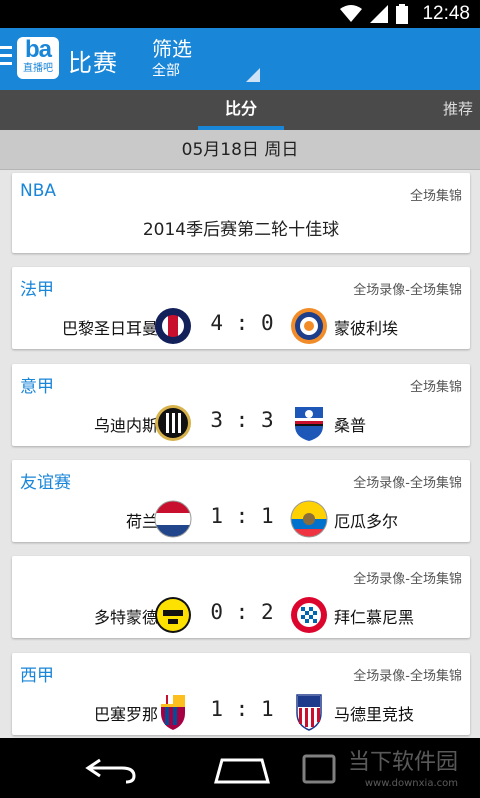 The height and width of the screenshot is (798, 480). I want to click on away-team: 拜仁慕尼黑, so click(374, 617).